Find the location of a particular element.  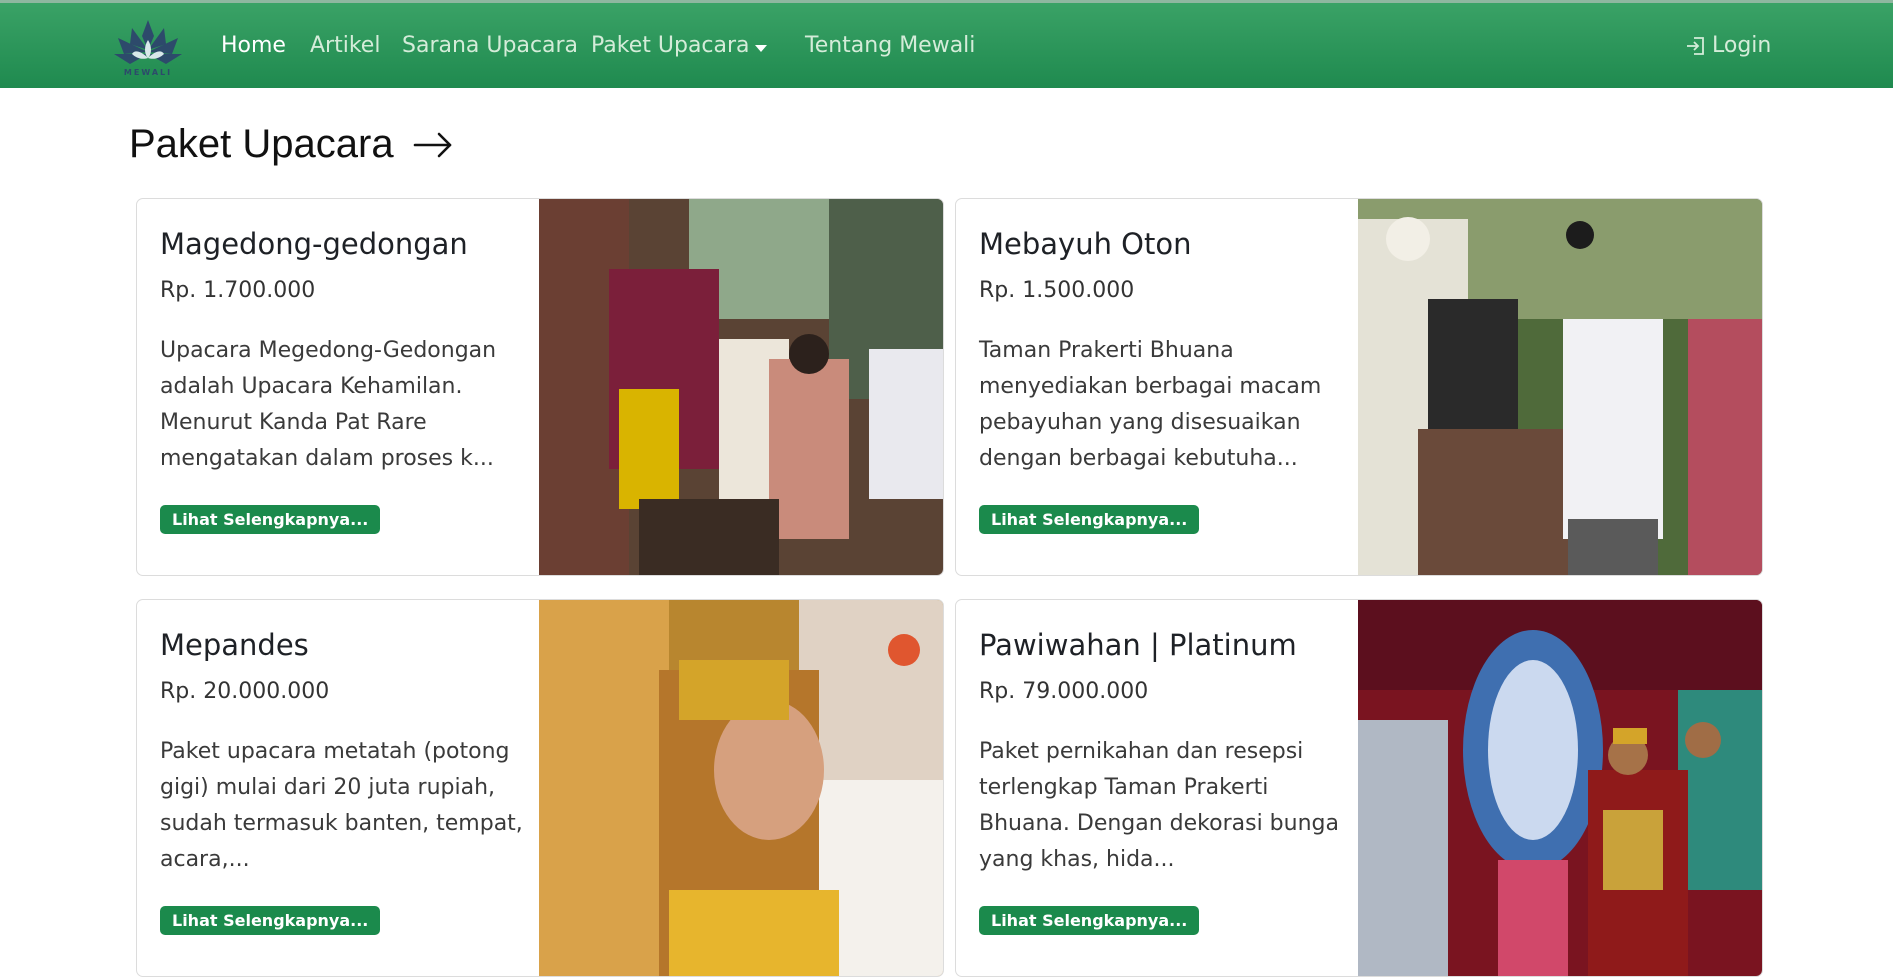

chevron-down-icon is located at coordinates (761, 48).